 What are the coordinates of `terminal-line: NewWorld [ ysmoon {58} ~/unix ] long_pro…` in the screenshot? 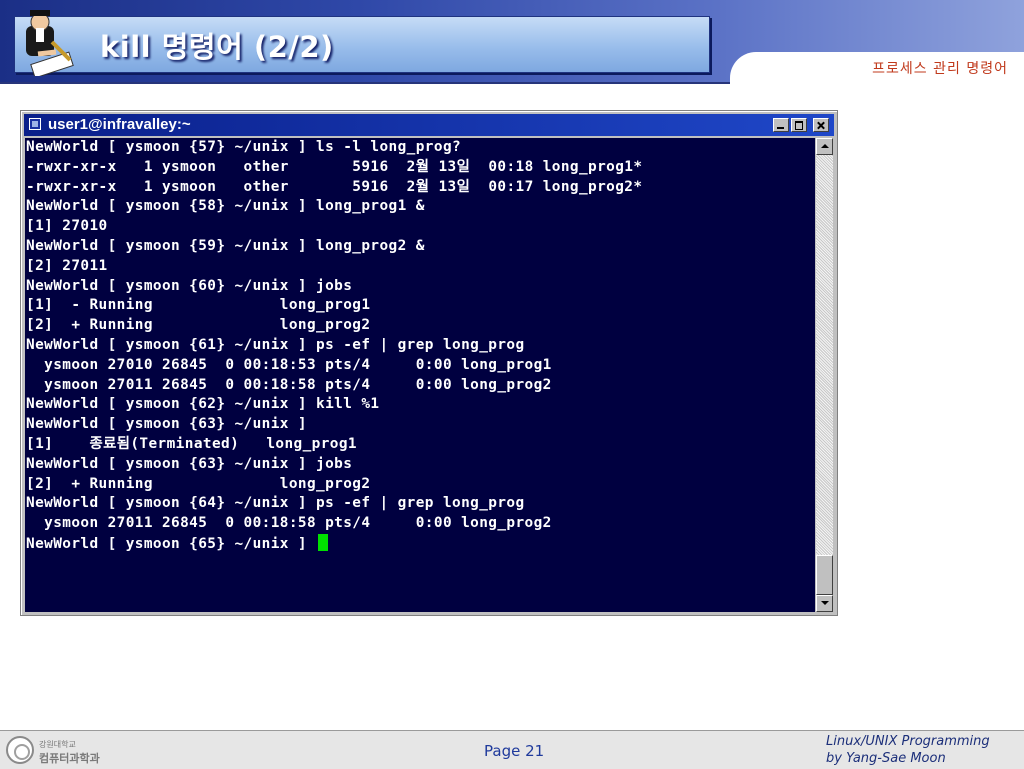 It's located at (225, 206).